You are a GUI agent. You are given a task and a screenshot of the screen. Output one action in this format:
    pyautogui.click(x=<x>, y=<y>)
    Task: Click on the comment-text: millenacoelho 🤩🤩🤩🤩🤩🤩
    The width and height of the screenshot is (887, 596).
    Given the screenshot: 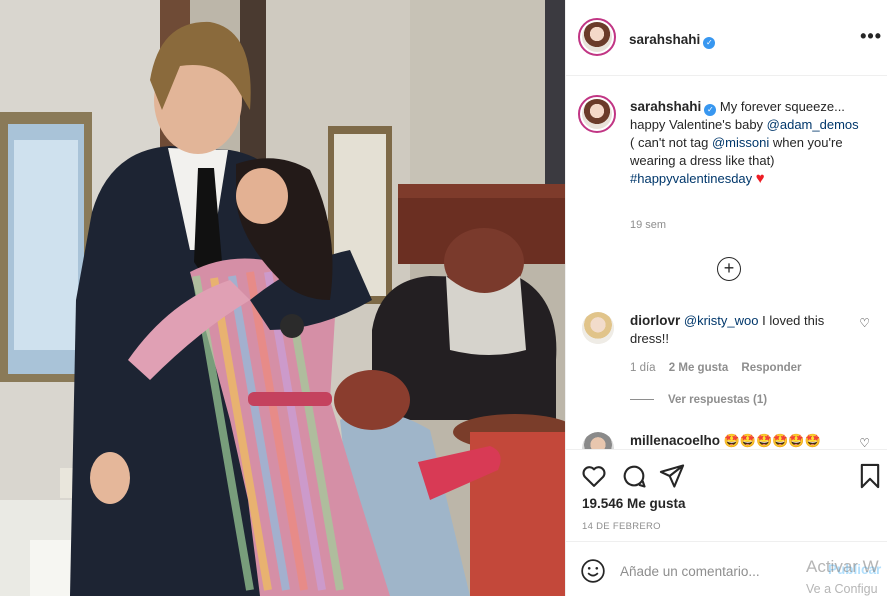 What is the action you would take?
    pyautogui.click(x=745, y=440)
    